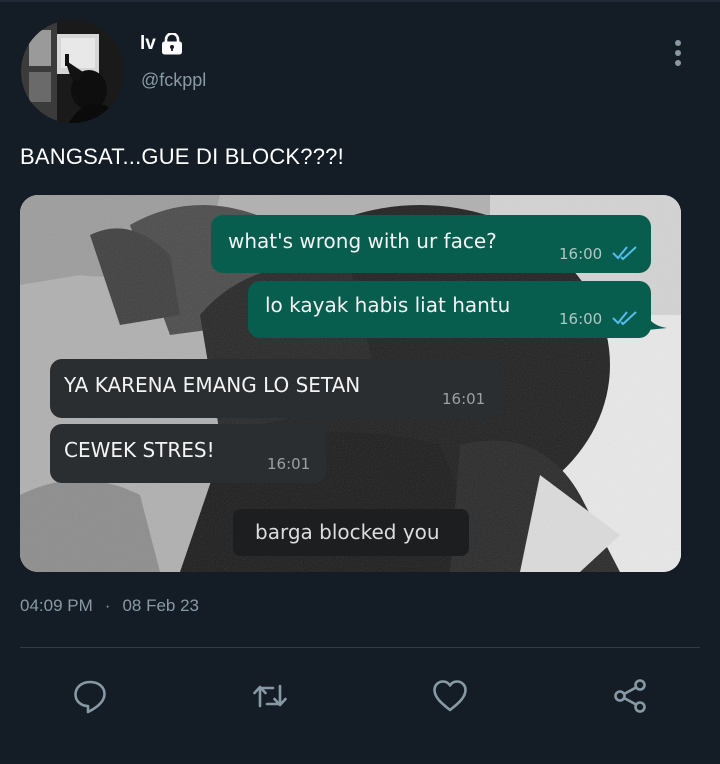 The height and width of the screenshot is (764, 720). I want to click on top-border, so click(360, 1).